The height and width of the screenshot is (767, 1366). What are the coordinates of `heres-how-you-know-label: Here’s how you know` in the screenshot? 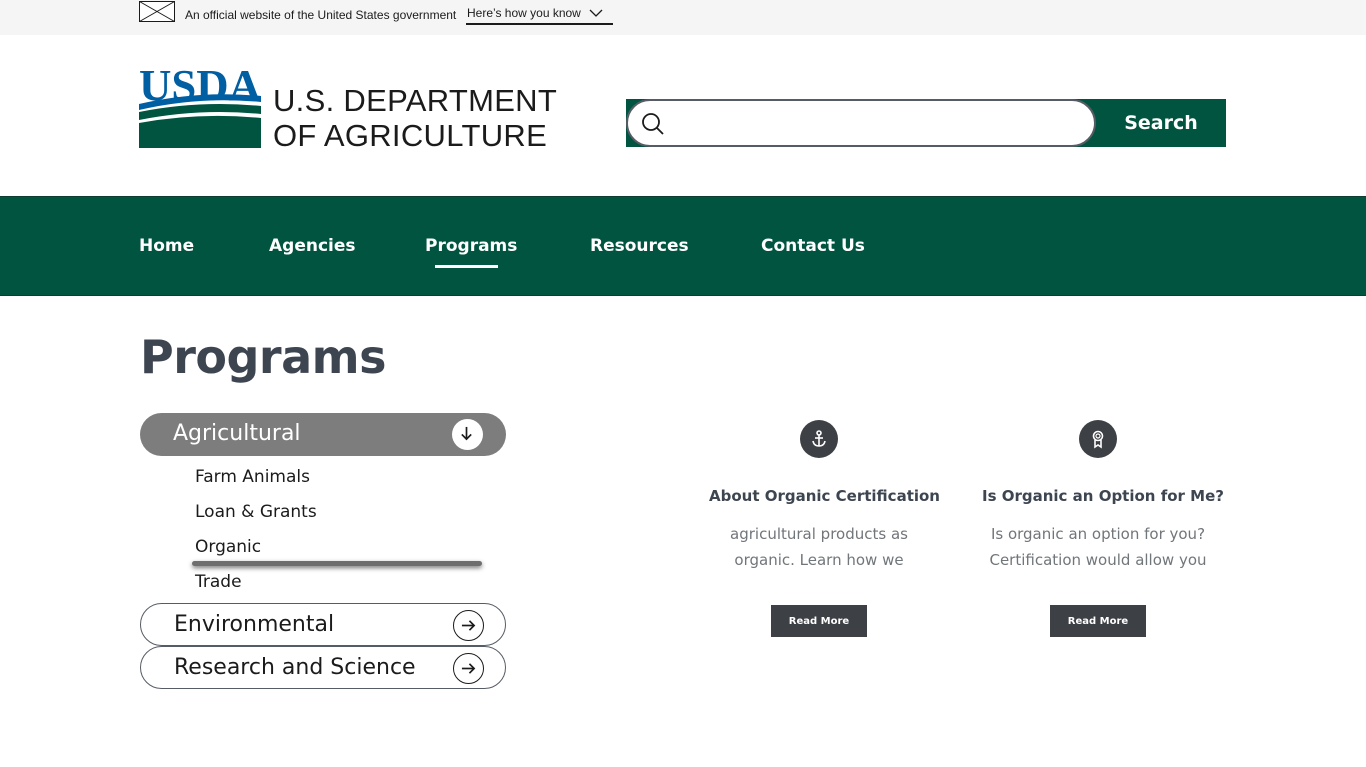 It's located at (524, 13).